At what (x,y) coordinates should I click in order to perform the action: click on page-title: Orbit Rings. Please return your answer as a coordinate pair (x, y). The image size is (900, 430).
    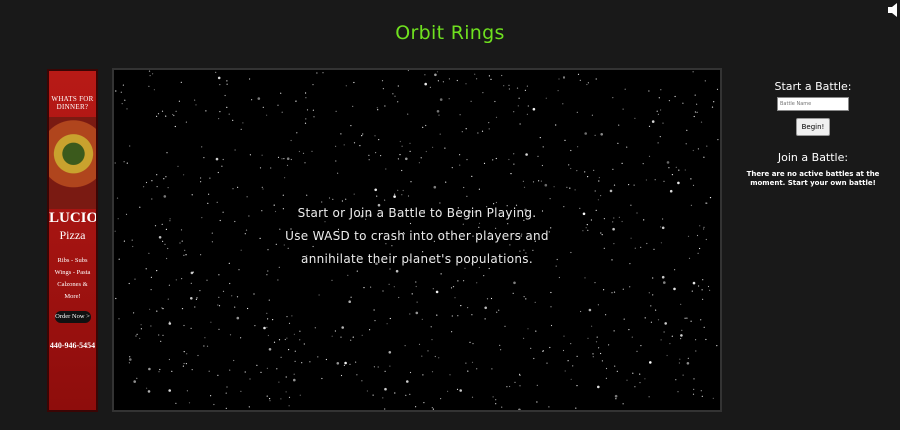
    Looking at the image, I should click on (450, 33).